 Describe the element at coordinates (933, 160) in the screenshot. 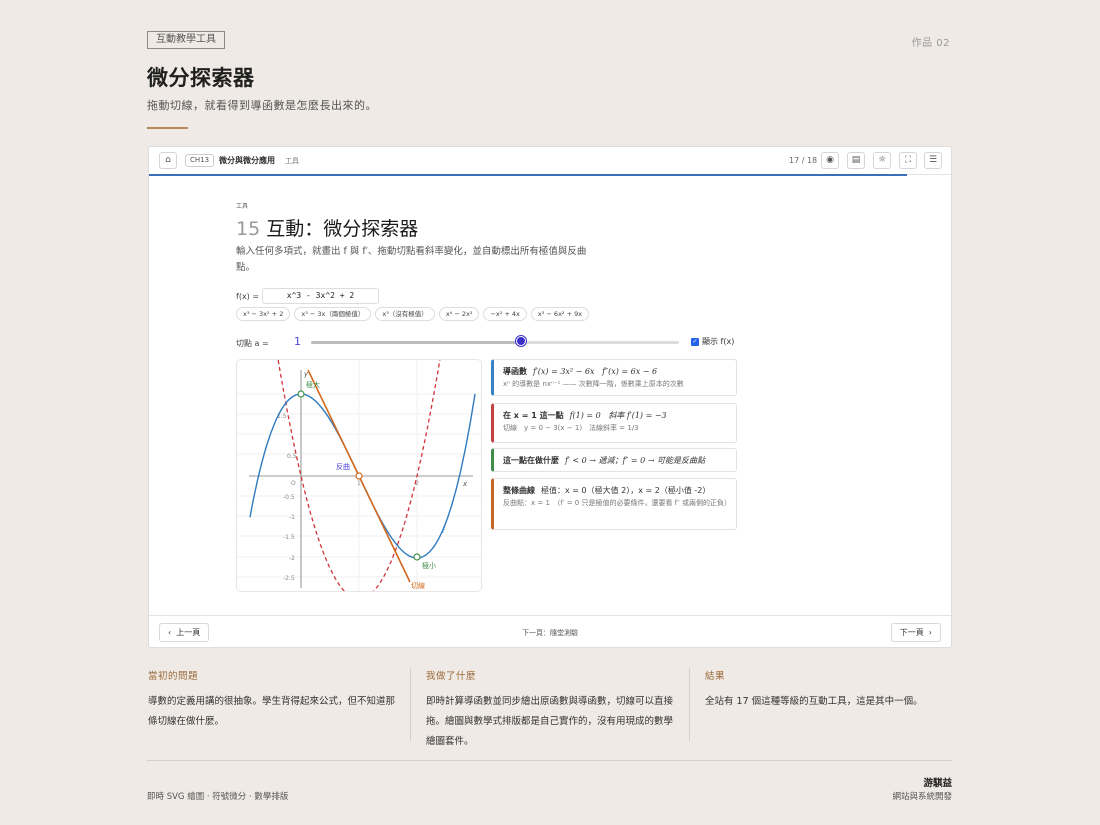

I see `menu-icon: ☰` at that location.